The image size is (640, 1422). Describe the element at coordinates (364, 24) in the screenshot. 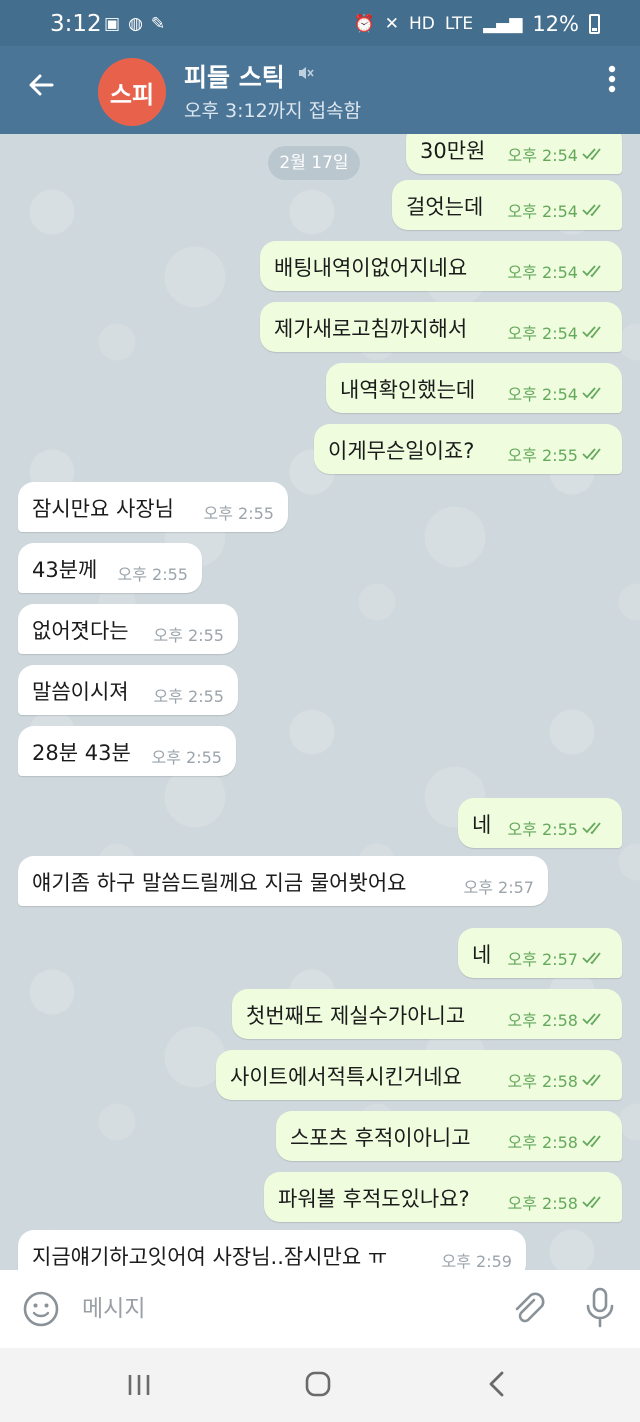

I see `alarm-icon: ⏰` at that location.